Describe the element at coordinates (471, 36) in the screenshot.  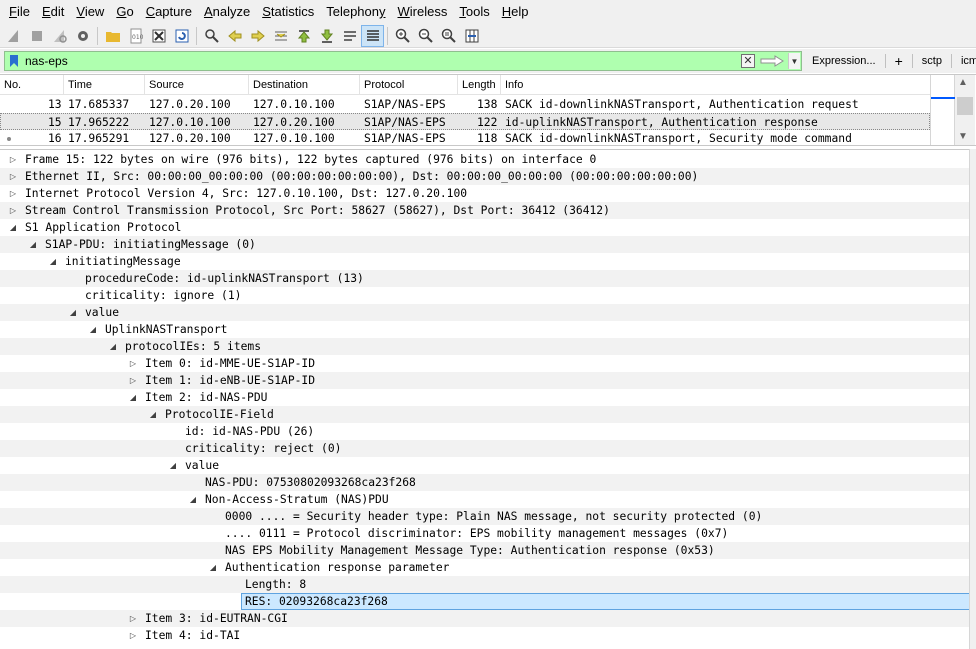
I see `resize-columns-icon` at that location.